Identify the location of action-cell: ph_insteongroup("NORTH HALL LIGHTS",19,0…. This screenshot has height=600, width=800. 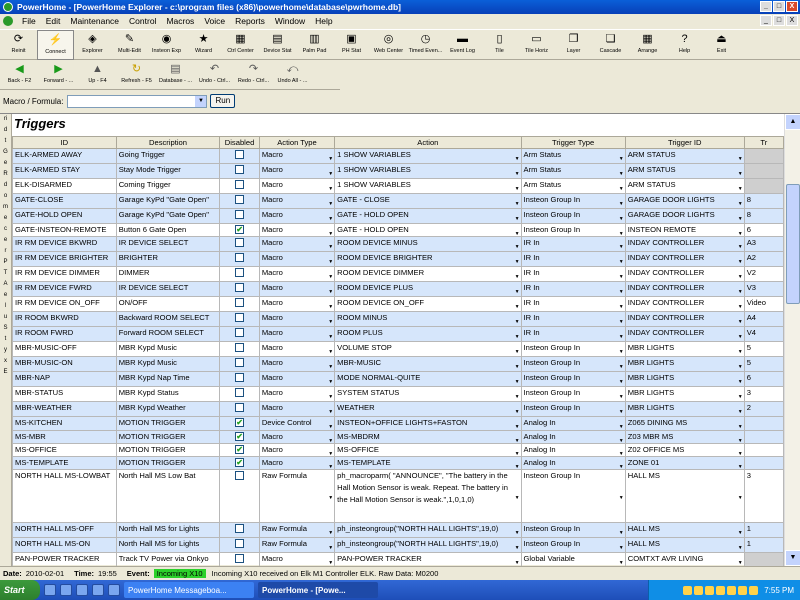
(428, 545).